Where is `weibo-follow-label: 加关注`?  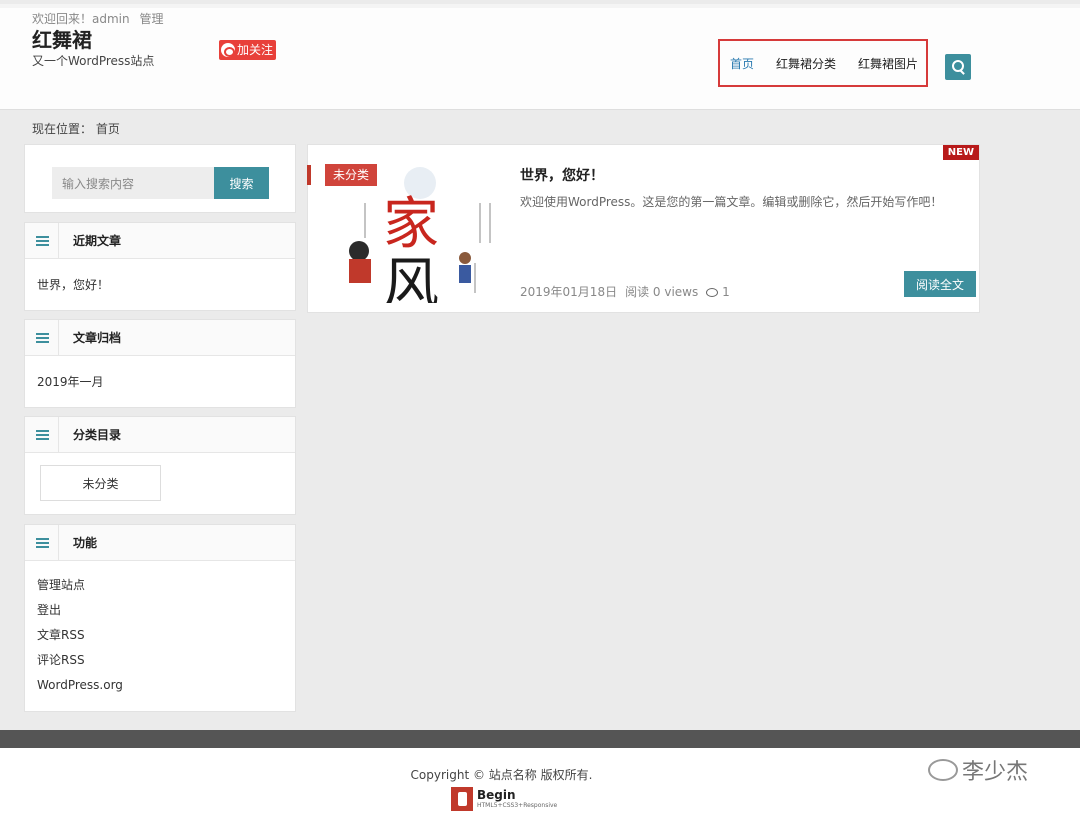 weibo-follow-label: 加关注 is located at coordinates (255, 50).